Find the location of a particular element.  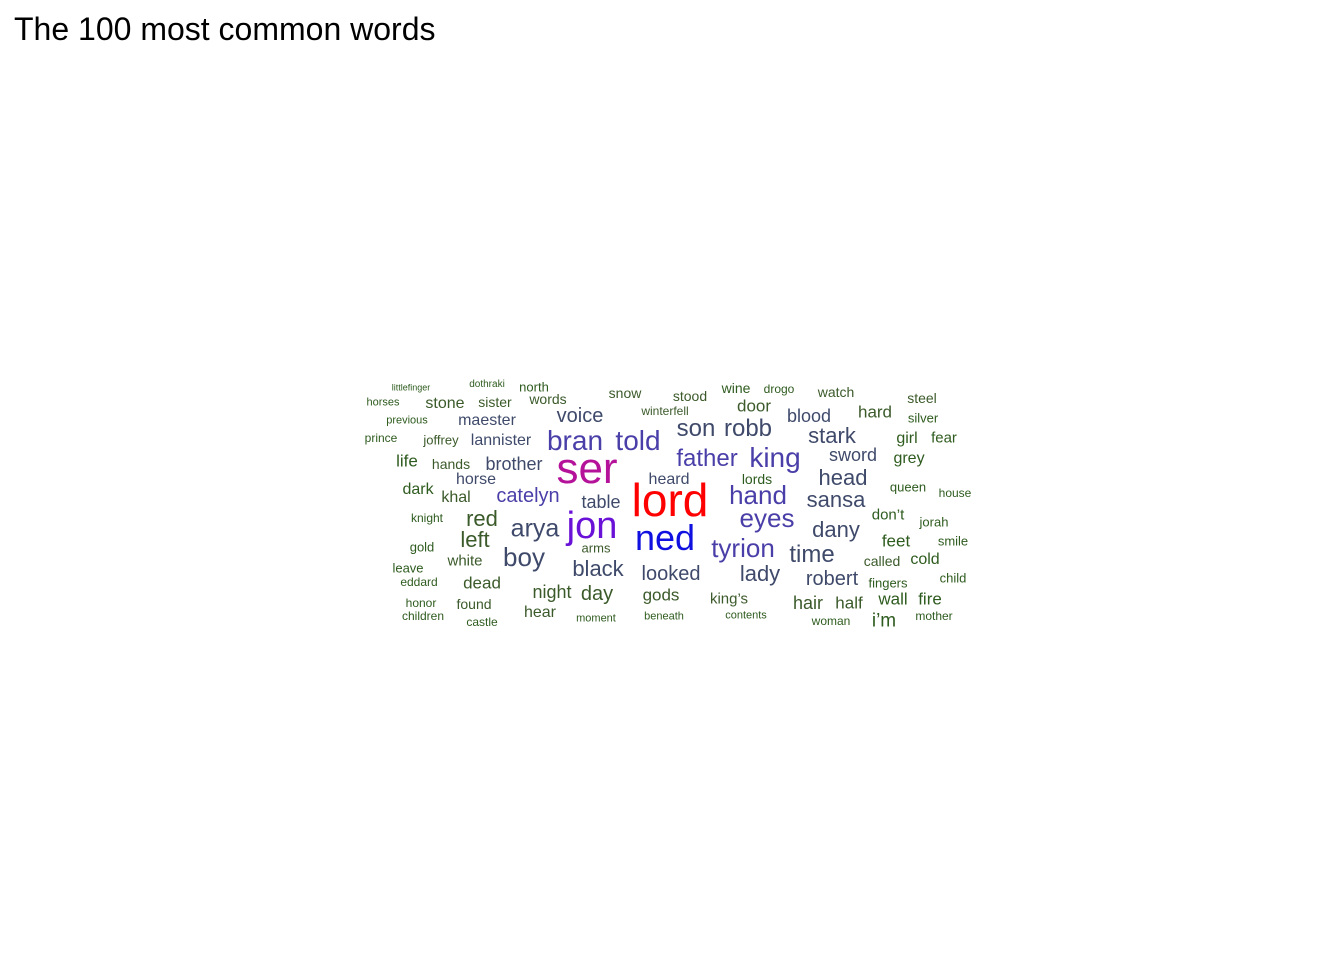

word-catelyn: catelyn is located at coordinates (528, 496).